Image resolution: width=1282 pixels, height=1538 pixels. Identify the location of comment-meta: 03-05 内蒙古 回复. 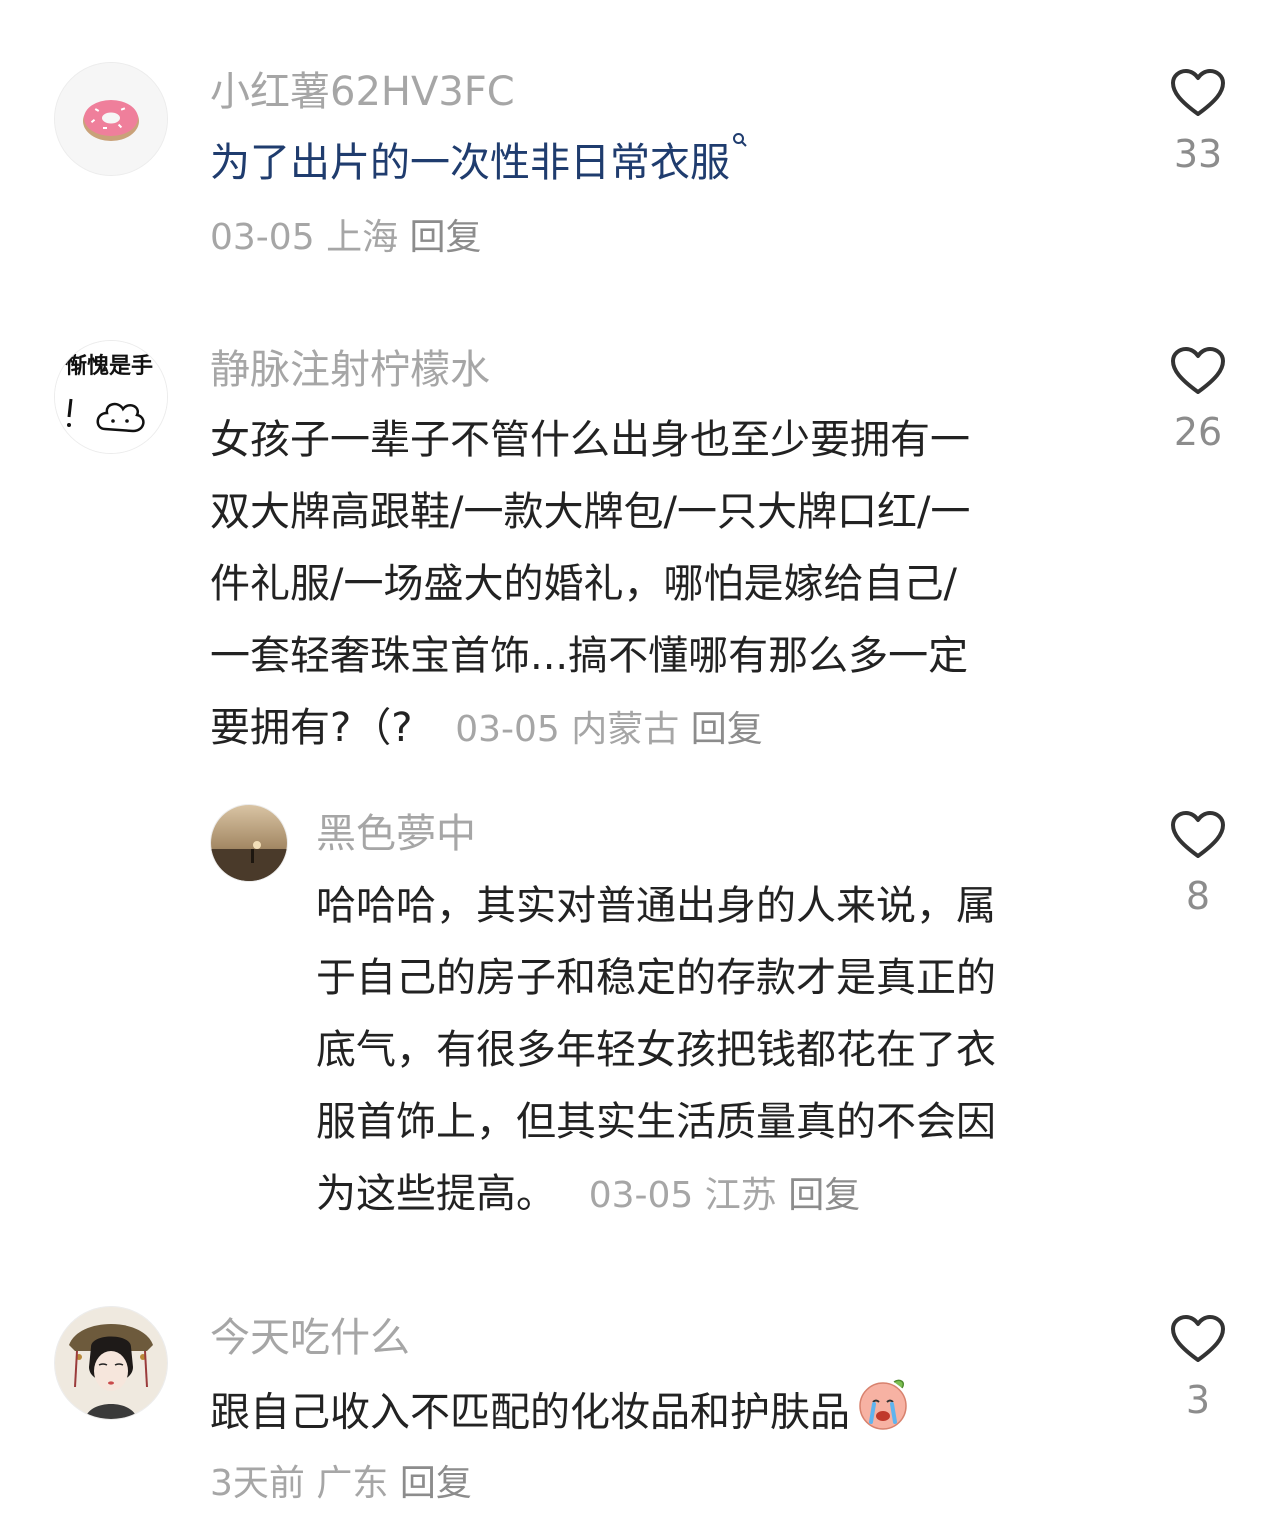
(609, 729).